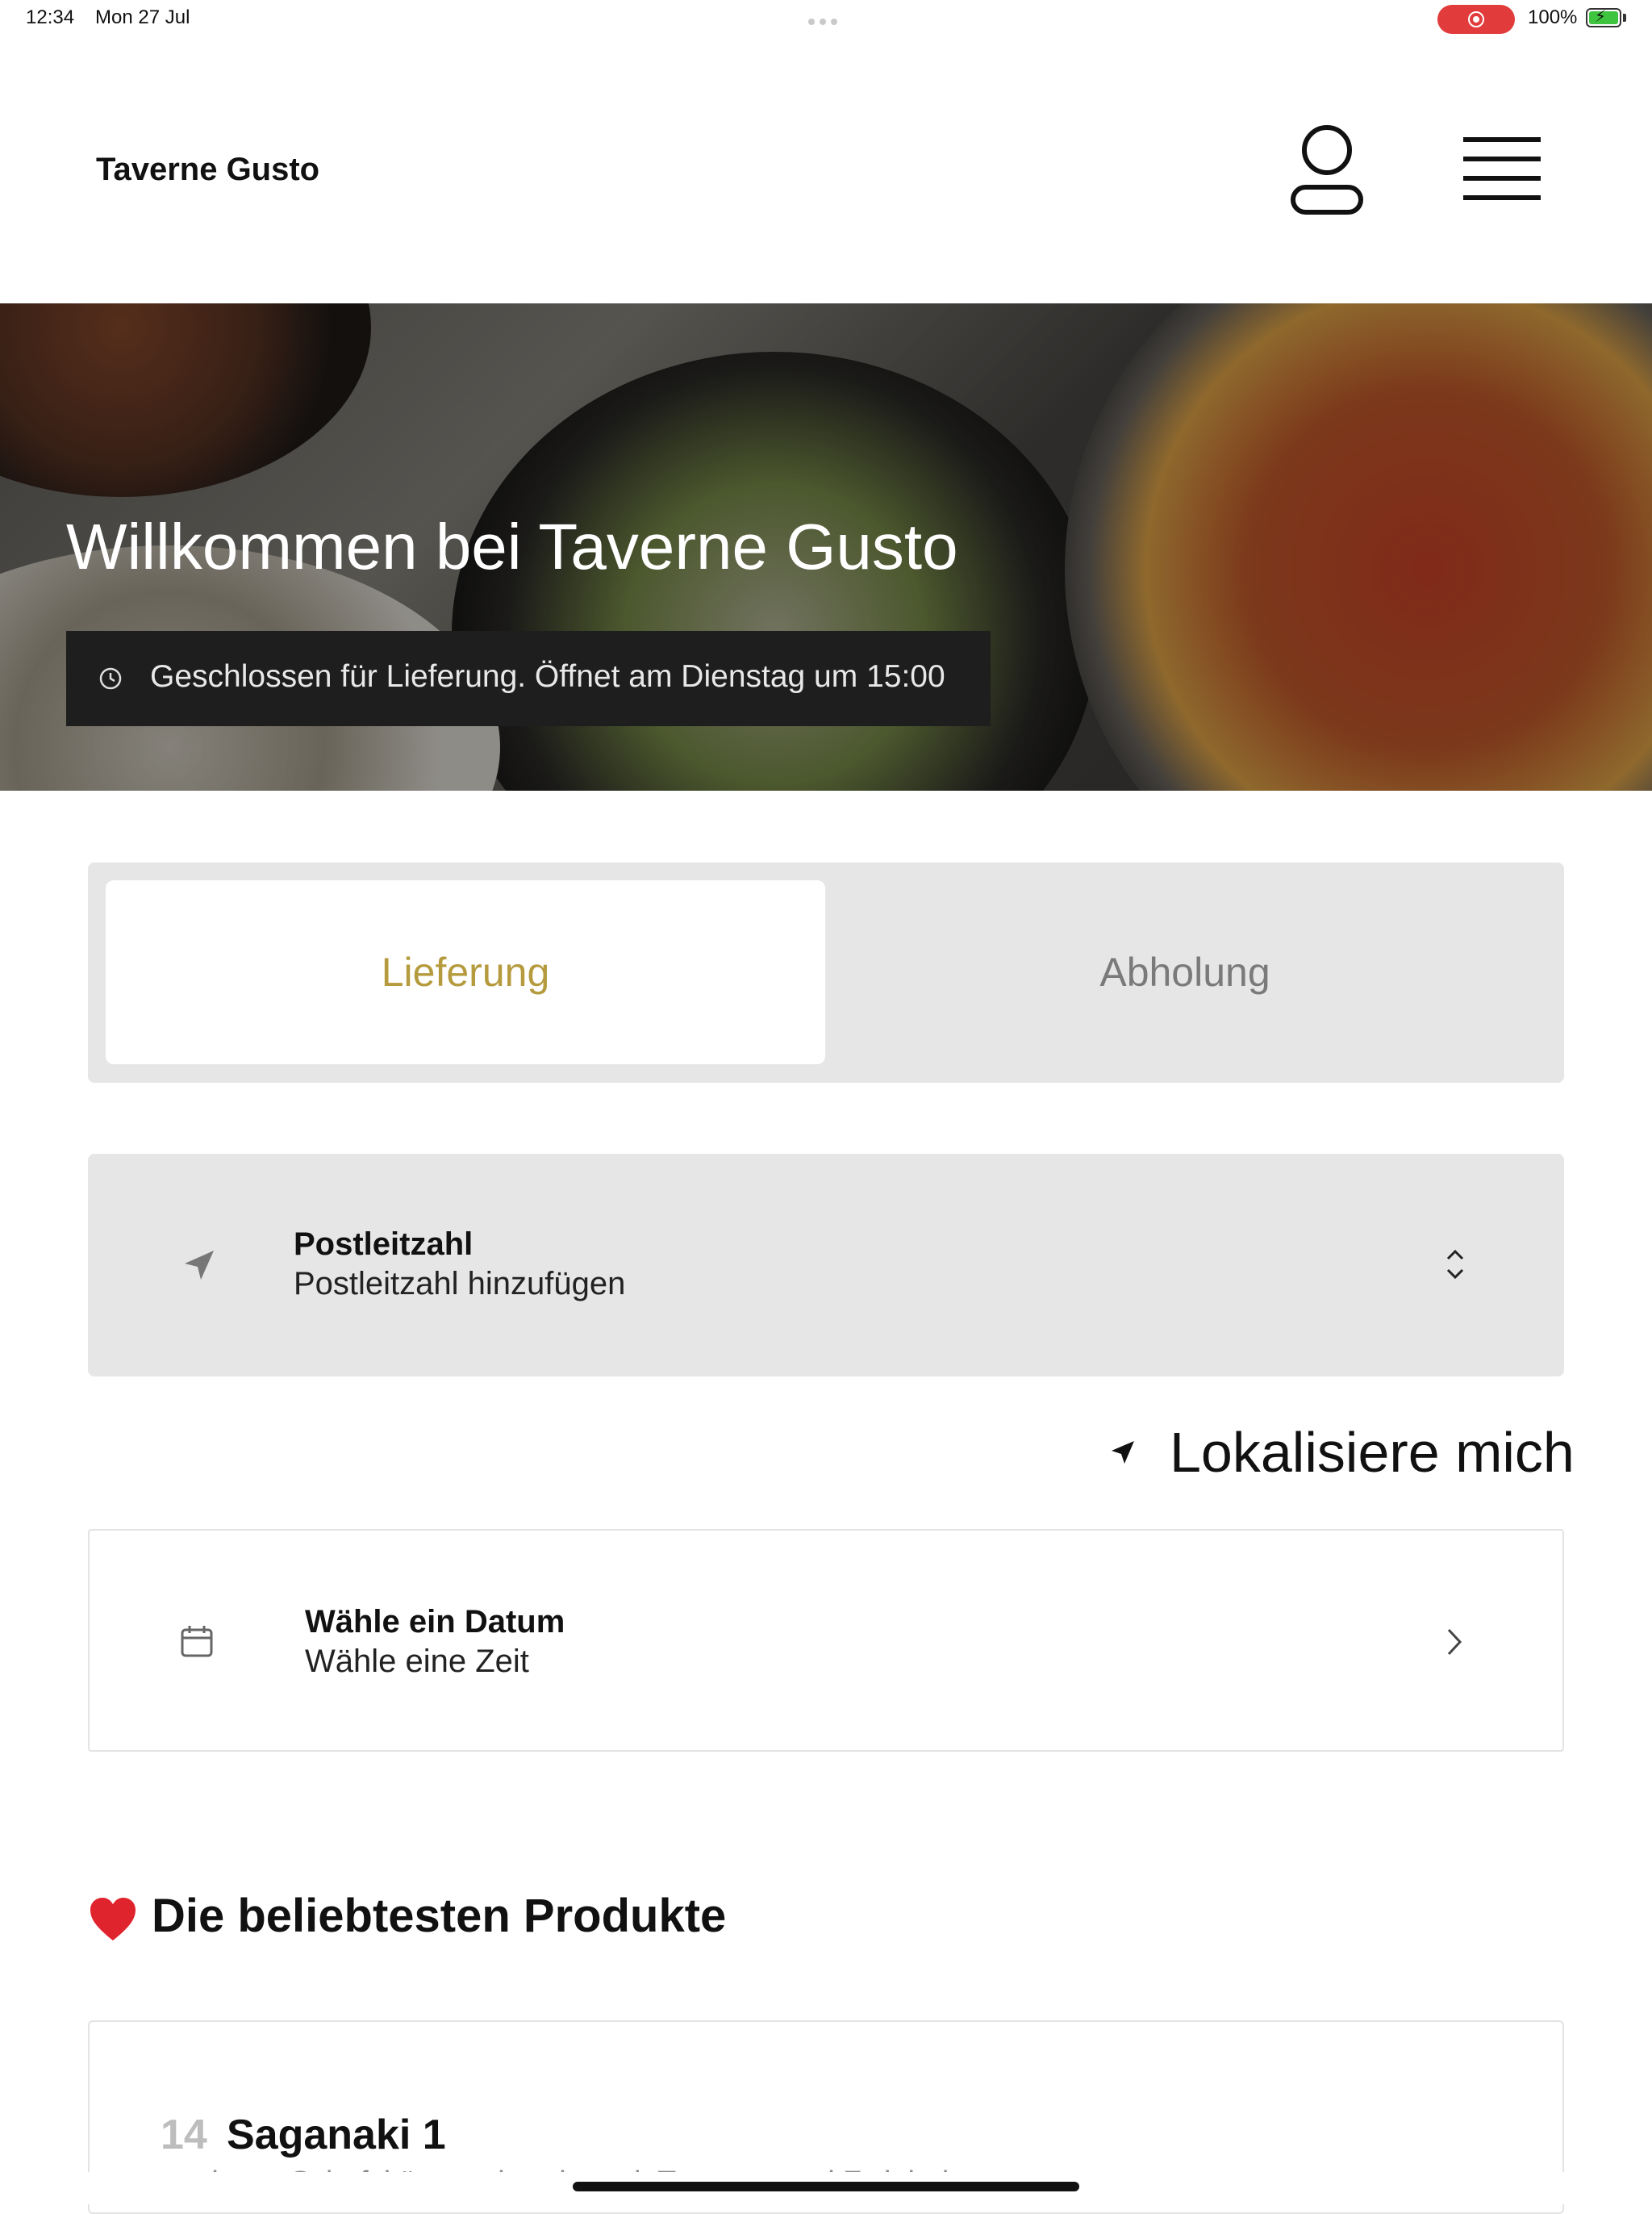  What do you see at coordinates (466, 972) in the screenshot?
I see `tab-delivery: Lieferung` at bounding box center [466, 972].